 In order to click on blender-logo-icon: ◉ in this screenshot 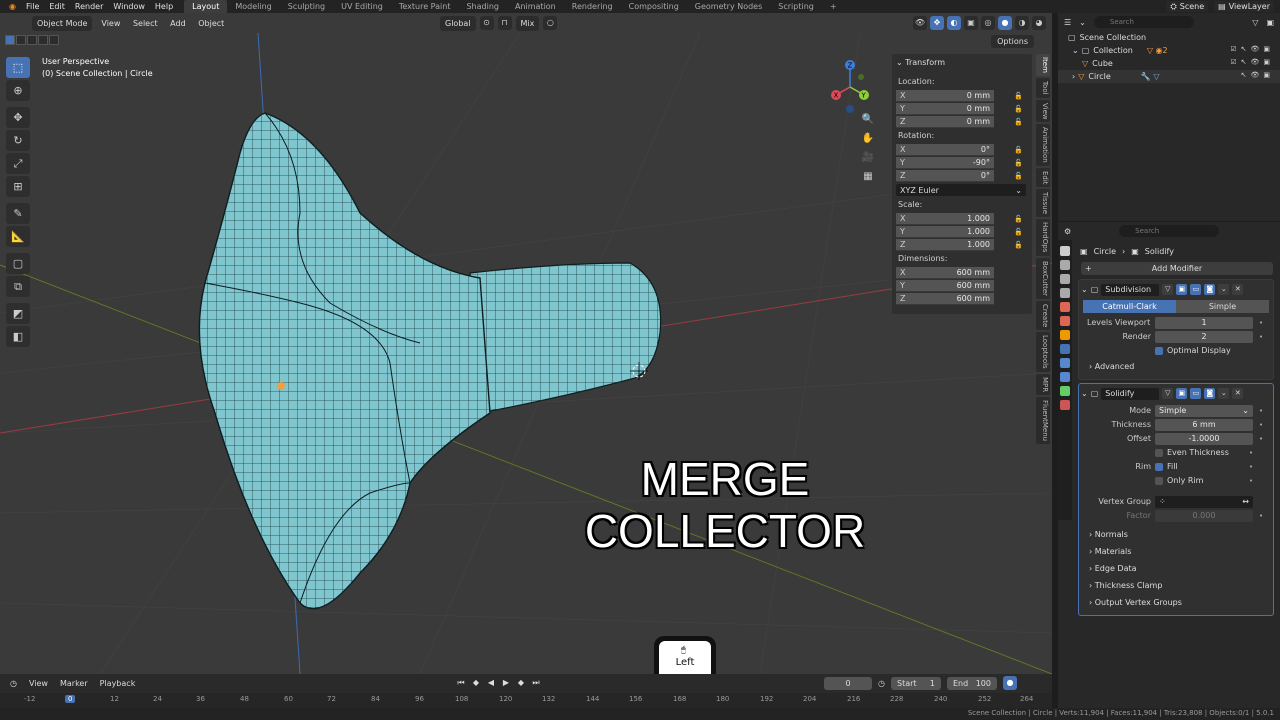, I will do `click(12, 6)`.